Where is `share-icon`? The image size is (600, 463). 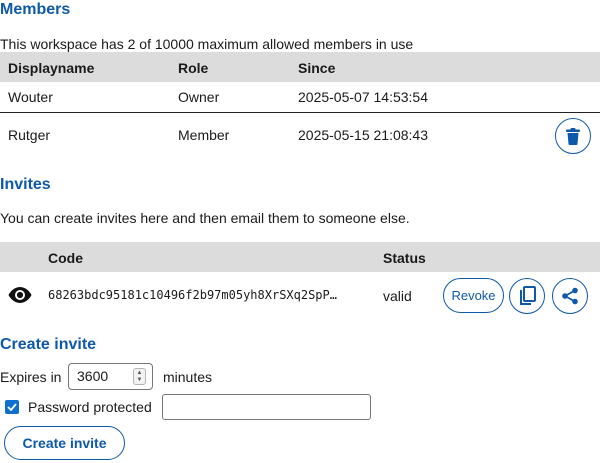 share-icon is located at coordinates (570, 296).